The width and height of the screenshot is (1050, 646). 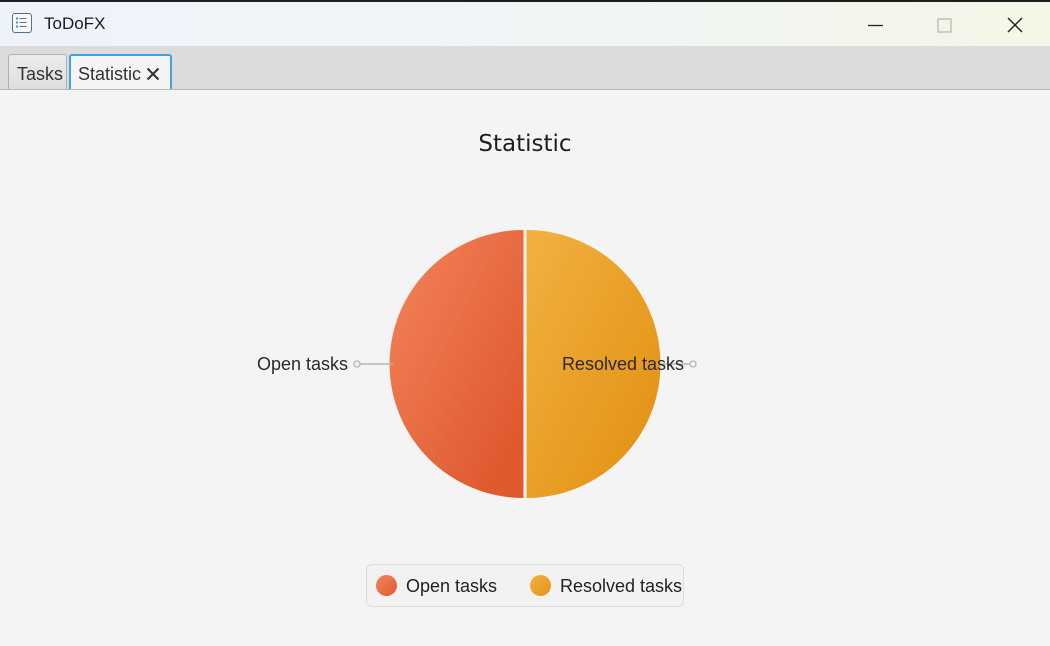 I want to click on legend-label: Resolved tasks, so click(x=621, y=586).